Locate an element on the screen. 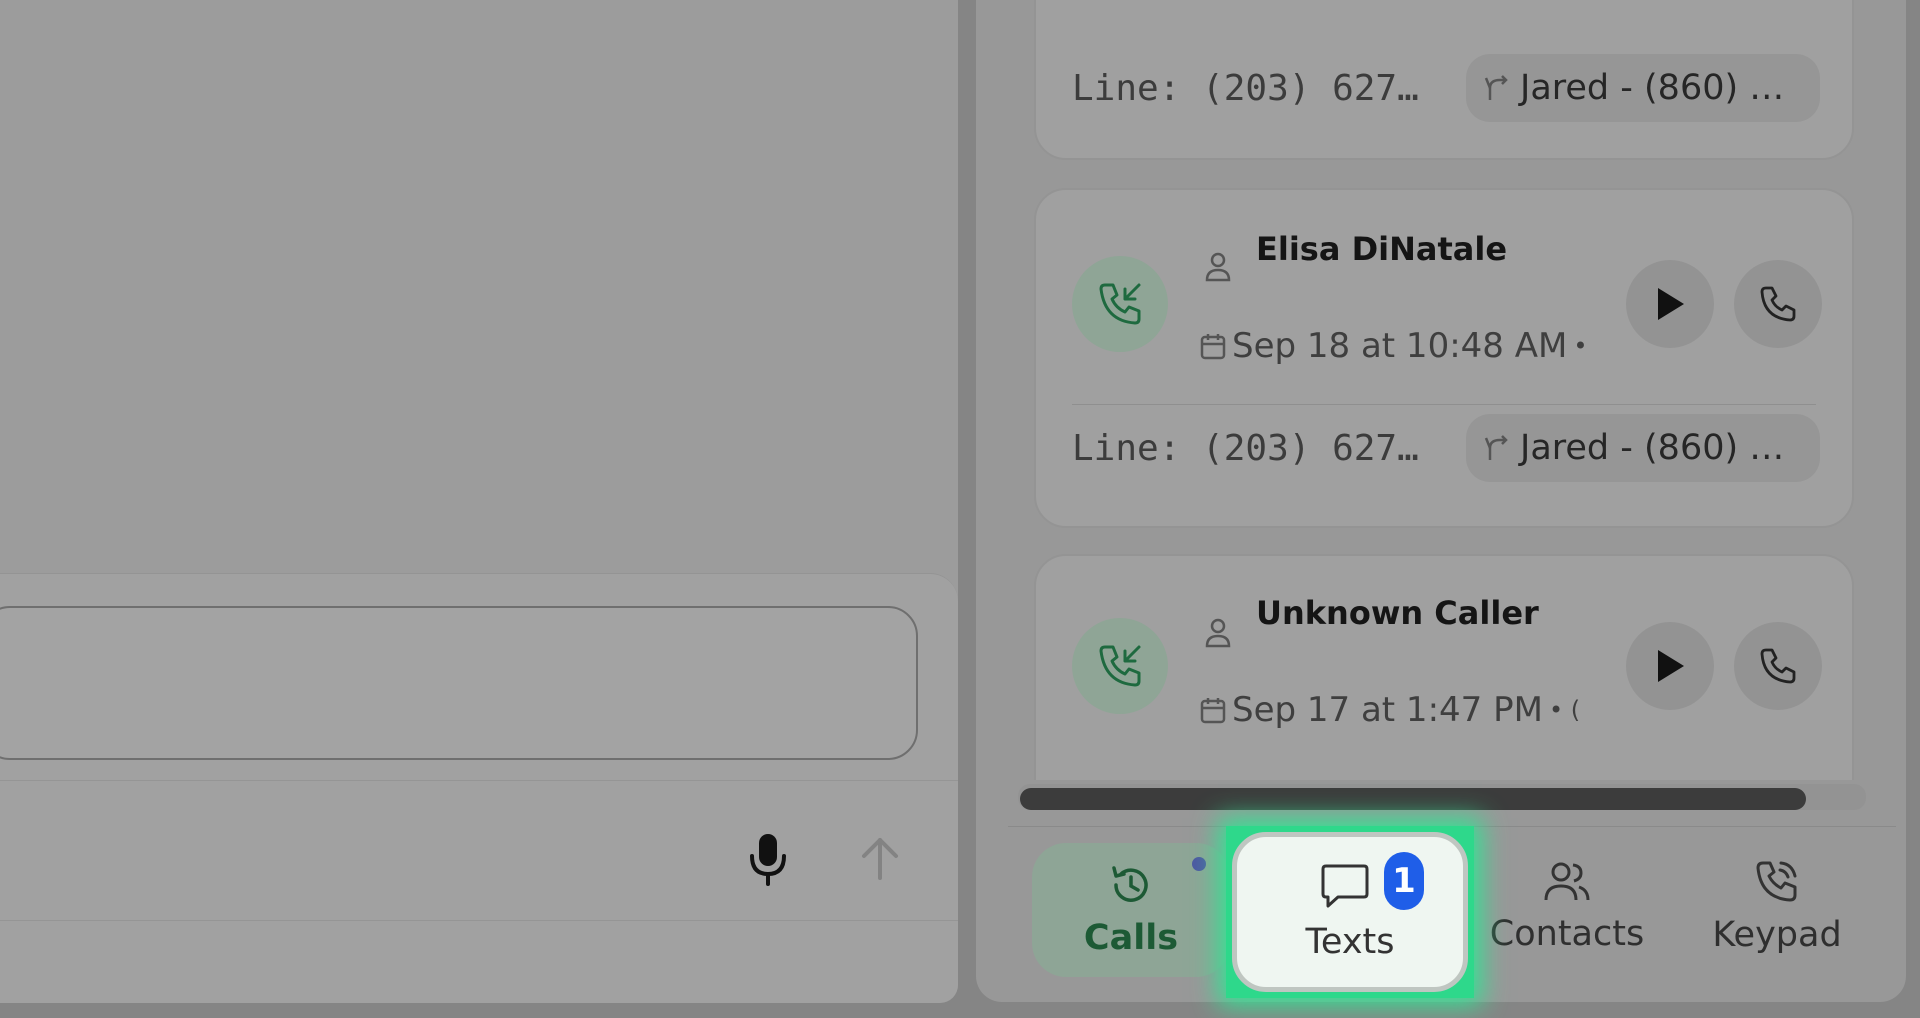 The height and width of the screenshot is (1018, 1920). call-date-row: Sep 18 at 10:48 AM • is located at coordinates (1415, 346).